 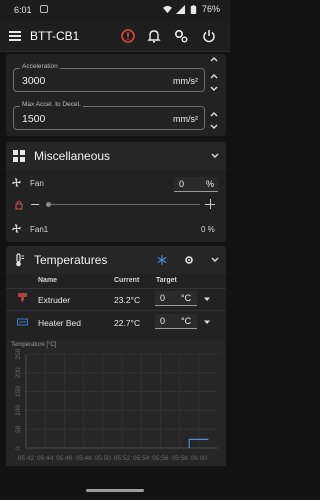 What do you see at coordinates (51, 104) in the screenshot?
I see `max-accel-decel-label: Max Accel. to Decel.` at bounding box center [51, 104].